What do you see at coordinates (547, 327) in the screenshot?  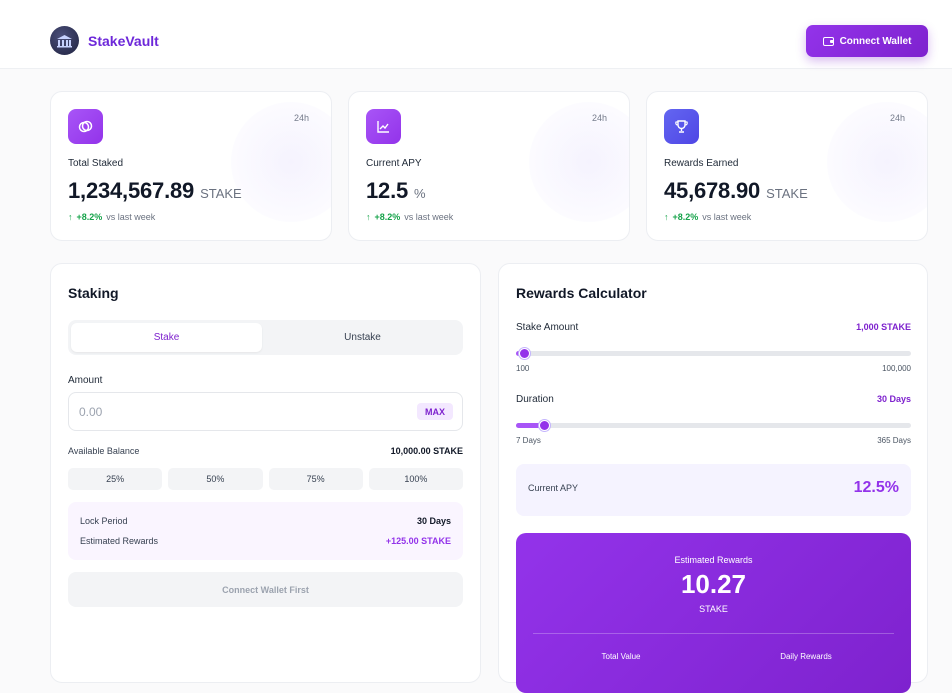 I see `stake-amount-label: Stake Amount` at bounding box center [547, 327].